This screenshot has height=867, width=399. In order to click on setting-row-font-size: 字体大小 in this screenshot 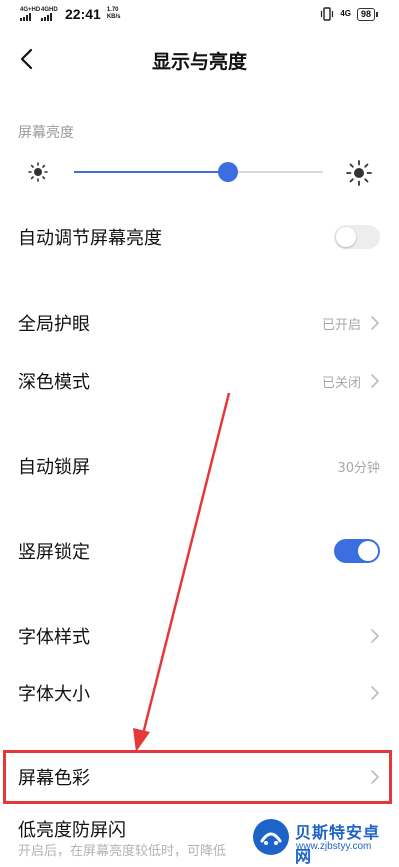, I will do `click(199, 693)`.